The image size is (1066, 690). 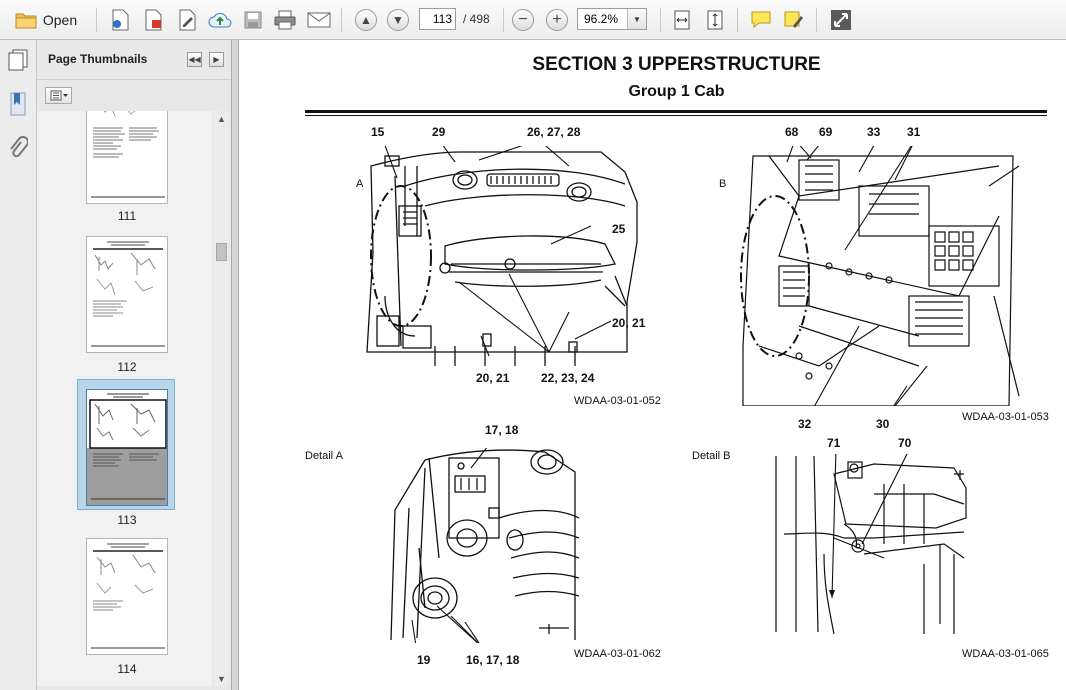 What do you see at coordinates (216, 59) in the screenshot?
I see `expand-panel-icon: ▶` at bounding box center [216, 59].